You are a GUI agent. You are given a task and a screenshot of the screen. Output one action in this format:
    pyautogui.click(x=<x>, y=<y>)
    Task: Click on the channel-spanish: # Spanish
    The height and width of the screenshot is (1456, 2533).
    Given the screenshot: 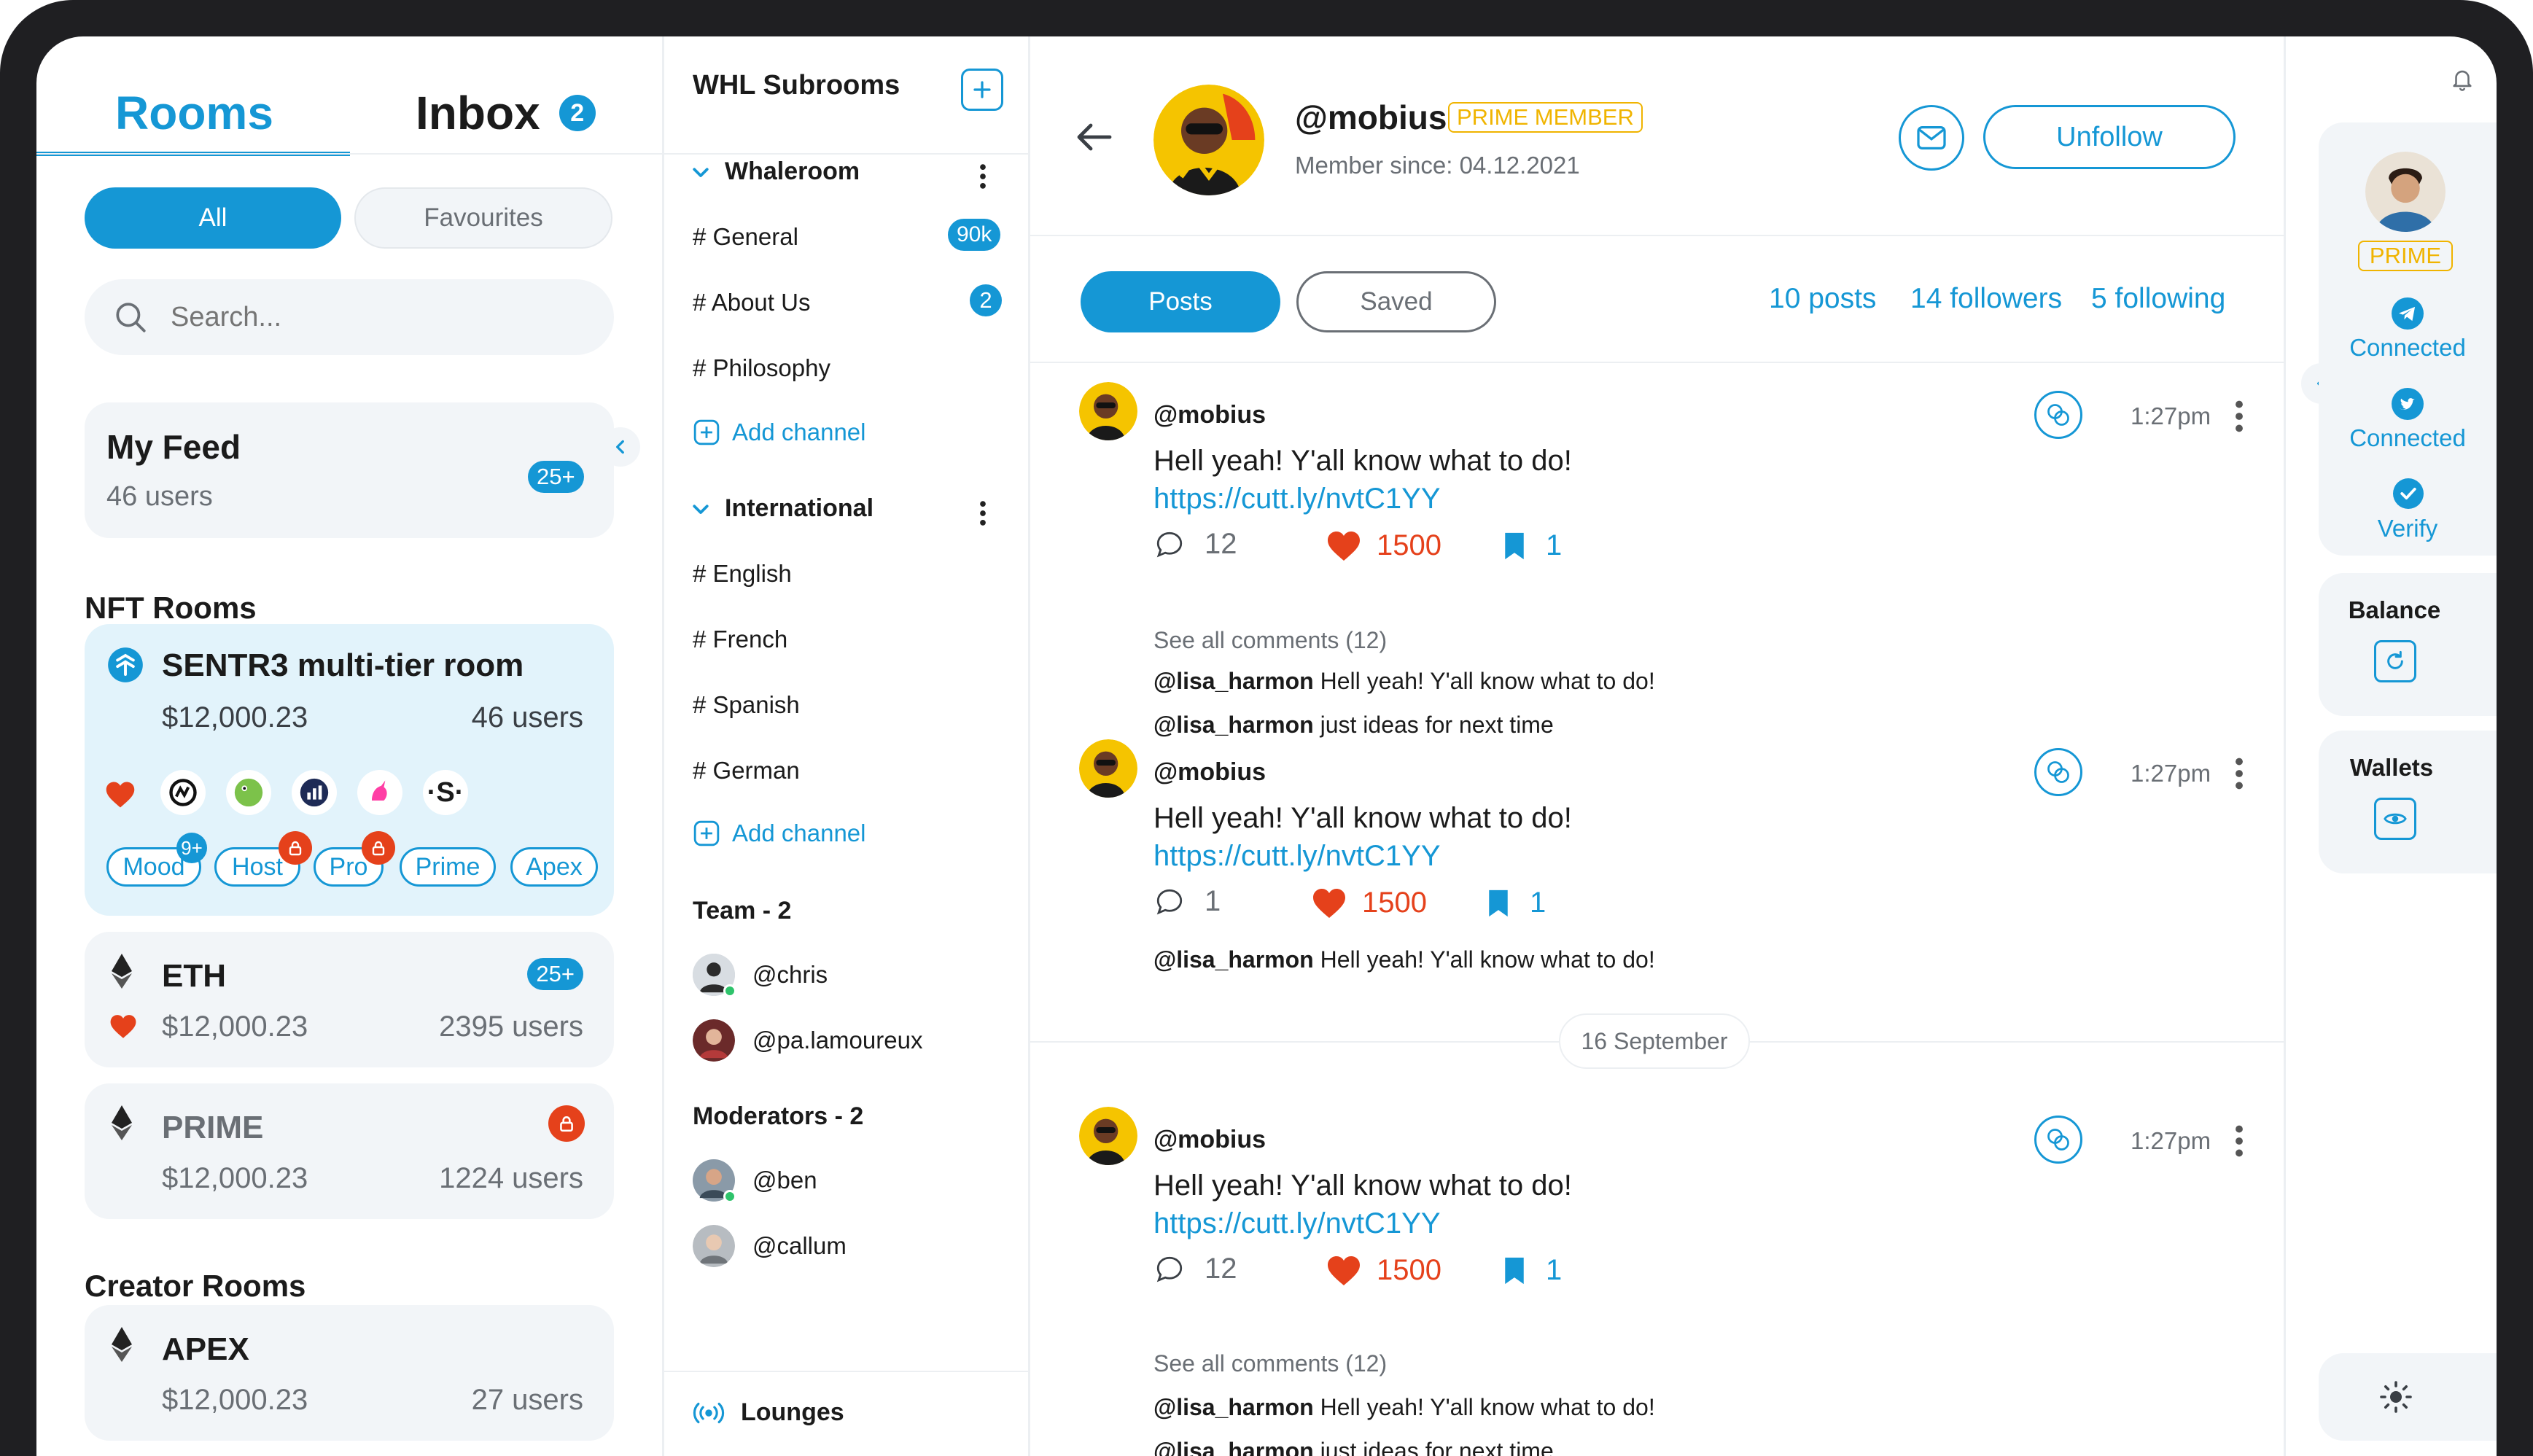 What is the action you would take?
    pyautogui.click(x=746, y=705)
    